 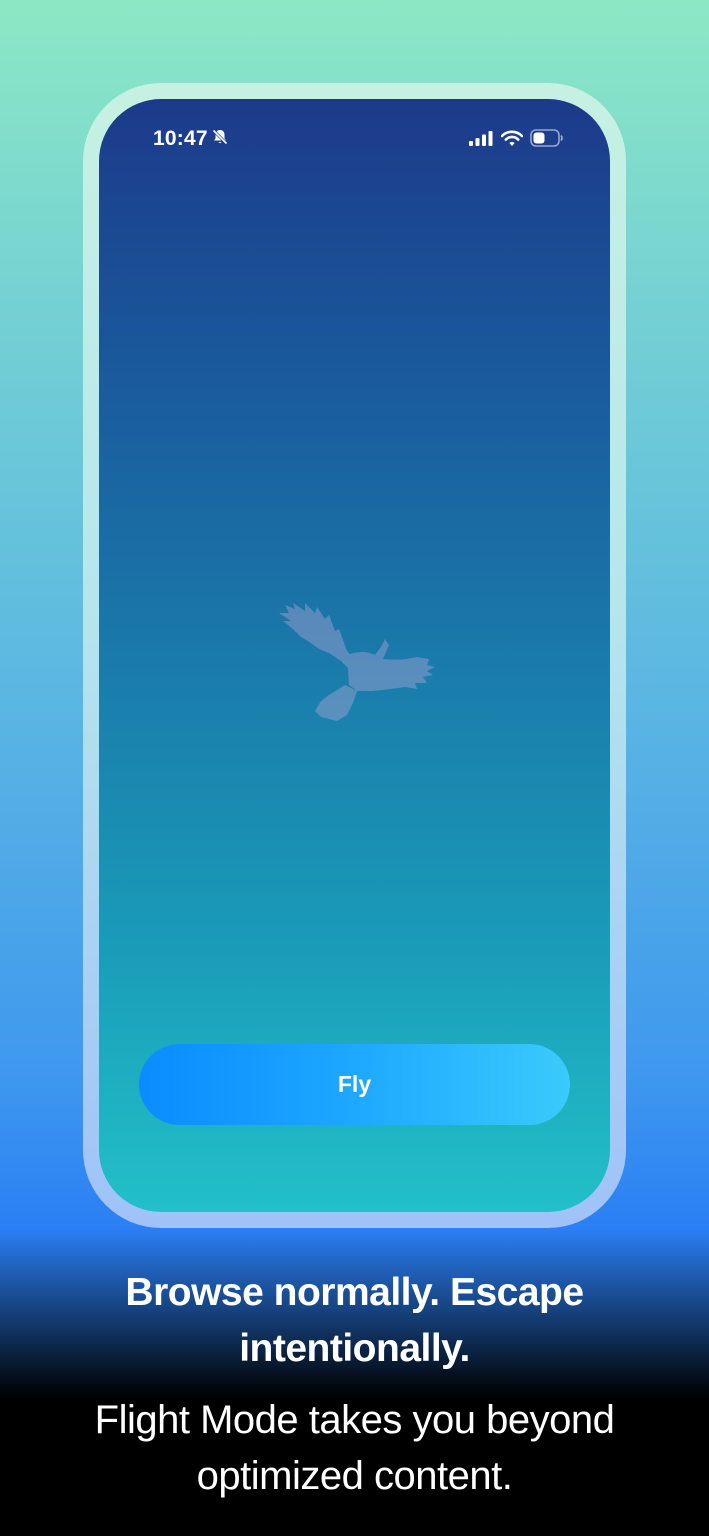 What do you see at coordinates (180, 138) in the screenshot?
I see `status-time: 10:47` at bounding box center [180, 138].